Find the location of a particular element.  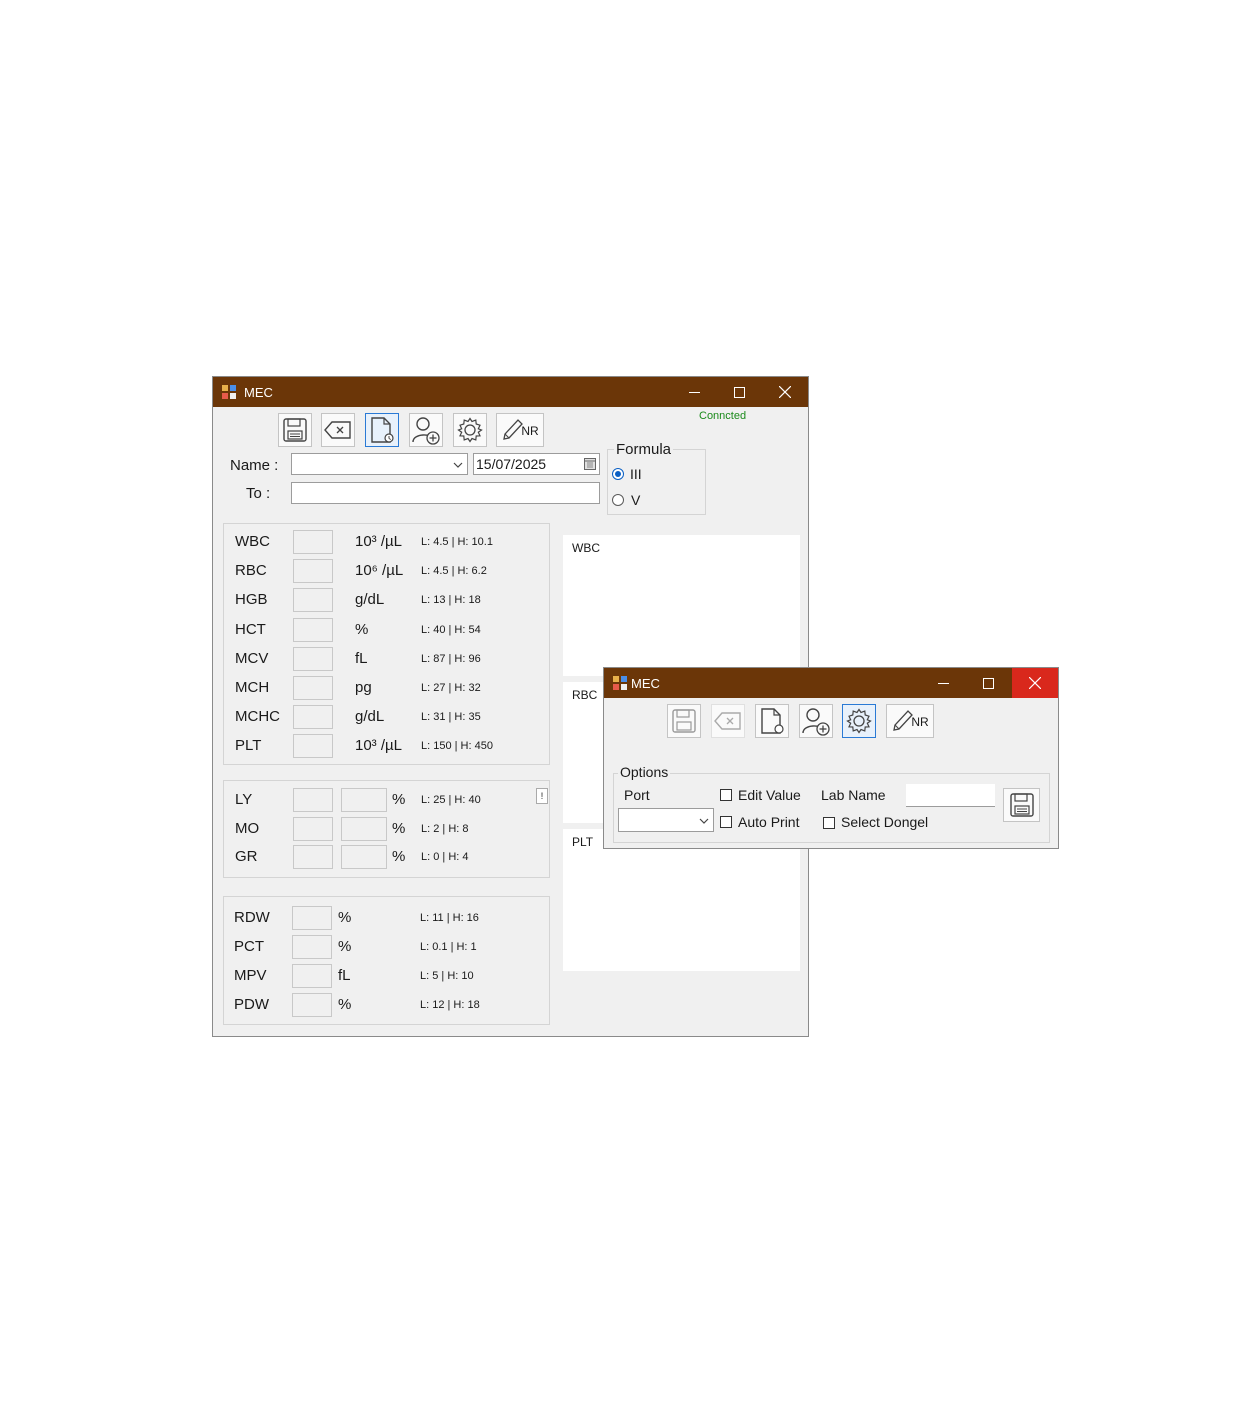

lab-name-label: Lab Name is located at coordinates (853, 795).